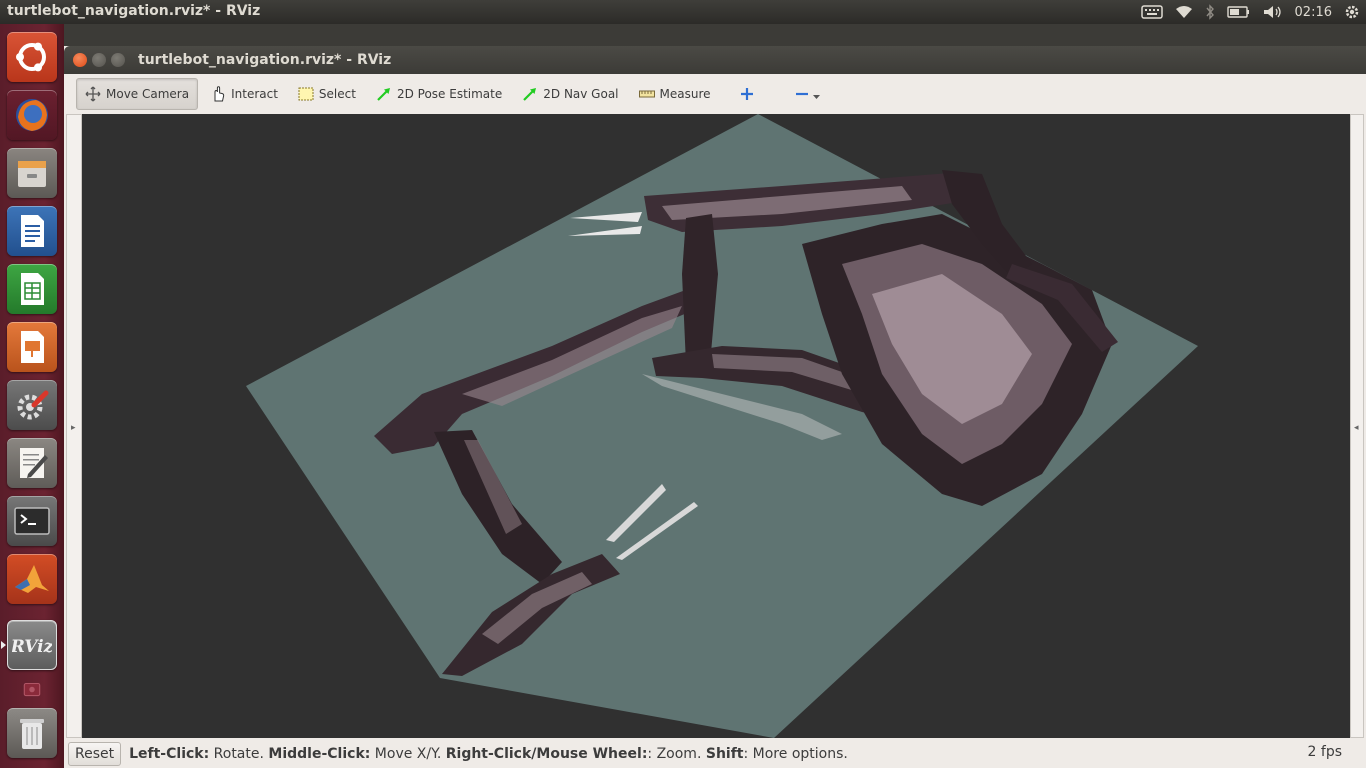  Describe the element at coordinates (3, 645) in the screenshot. I see `running-indicator` at that location.